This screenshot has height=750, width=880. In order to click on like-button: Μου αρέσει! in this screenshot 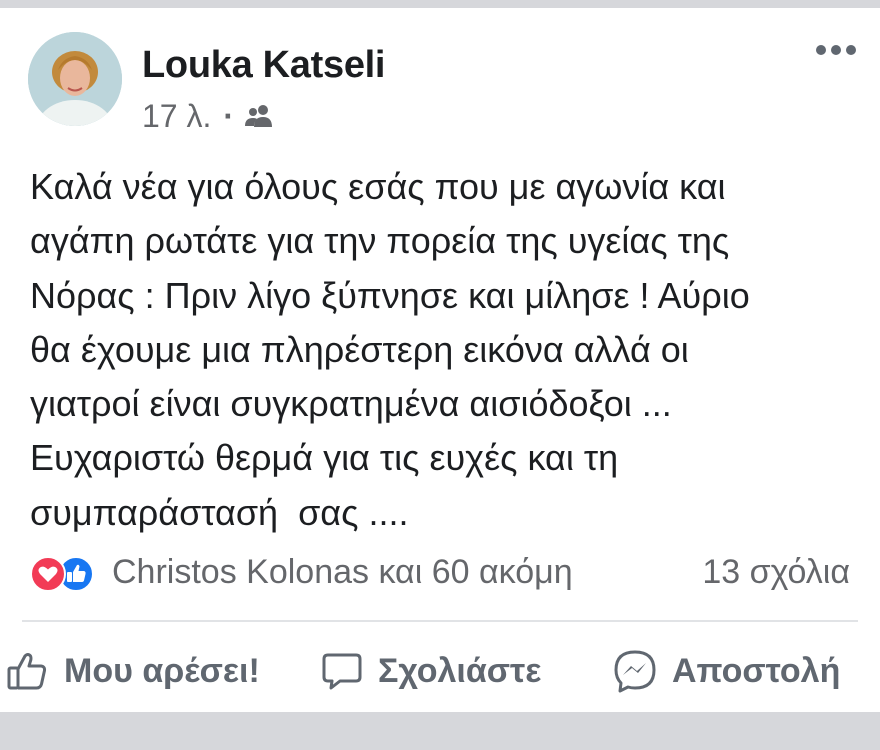, I will do `click(133, 671)`.